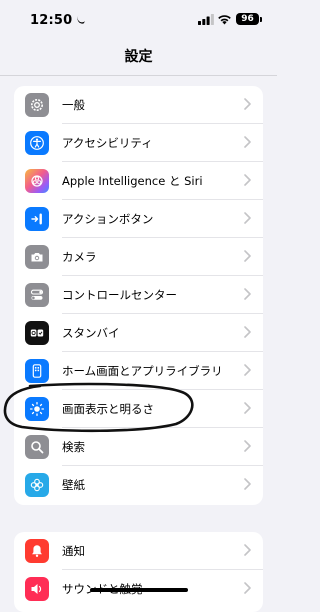 The image size is (320, 612). What do you see at coordinates (107, 143) in the screenshot?
I see `settings-row-label: アクセシビリティ` at bounding box center [107, 143].